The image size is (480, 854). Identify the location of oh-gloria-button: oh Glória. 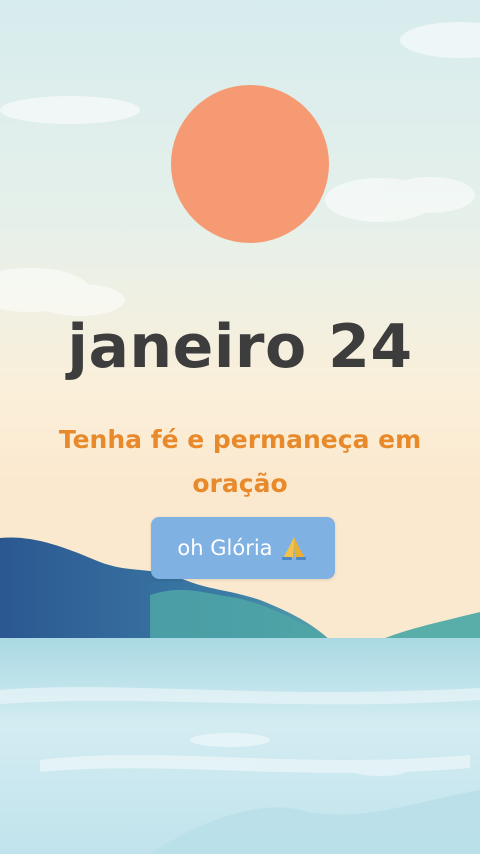
(243, 548).